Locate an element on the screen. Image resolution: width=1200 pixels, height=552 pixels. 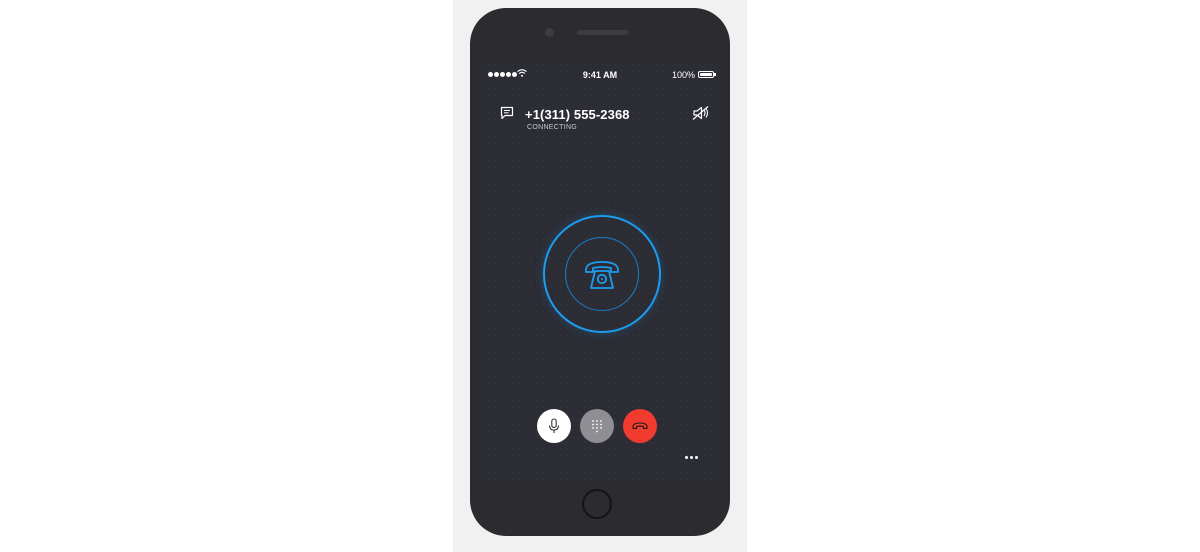
mute-button is located at coordinates (554, 426).